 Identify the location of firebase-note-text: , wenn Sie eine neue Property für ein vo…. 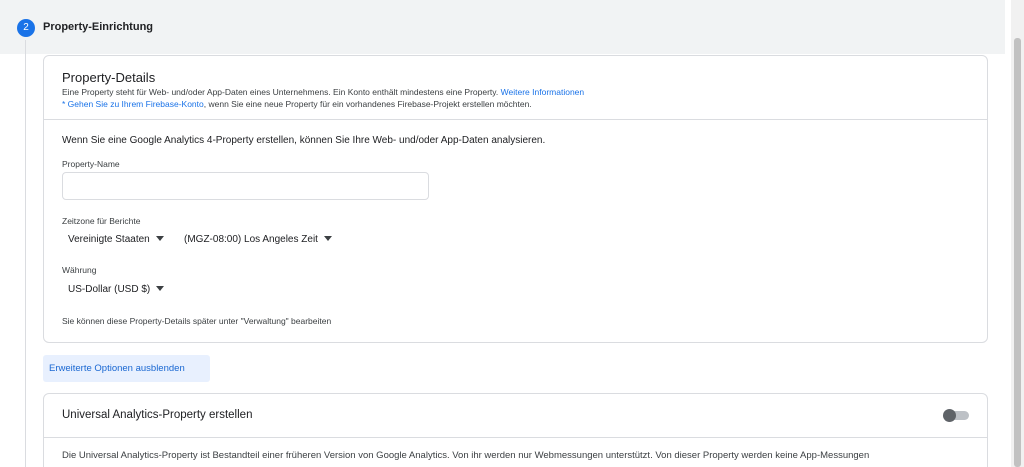
(367, 104).